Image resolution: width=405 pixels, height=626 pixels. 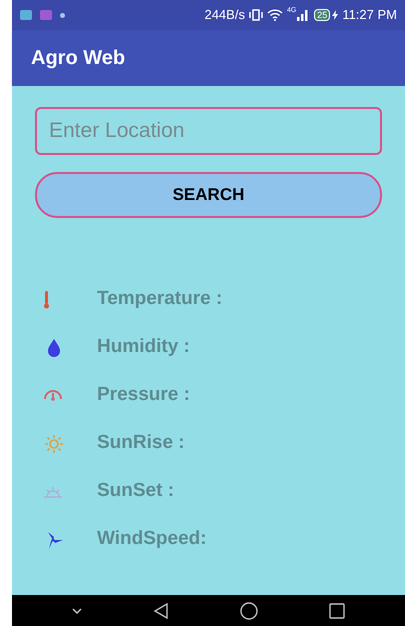 I want to click on gauge-icon, so click(x=53, y=395).